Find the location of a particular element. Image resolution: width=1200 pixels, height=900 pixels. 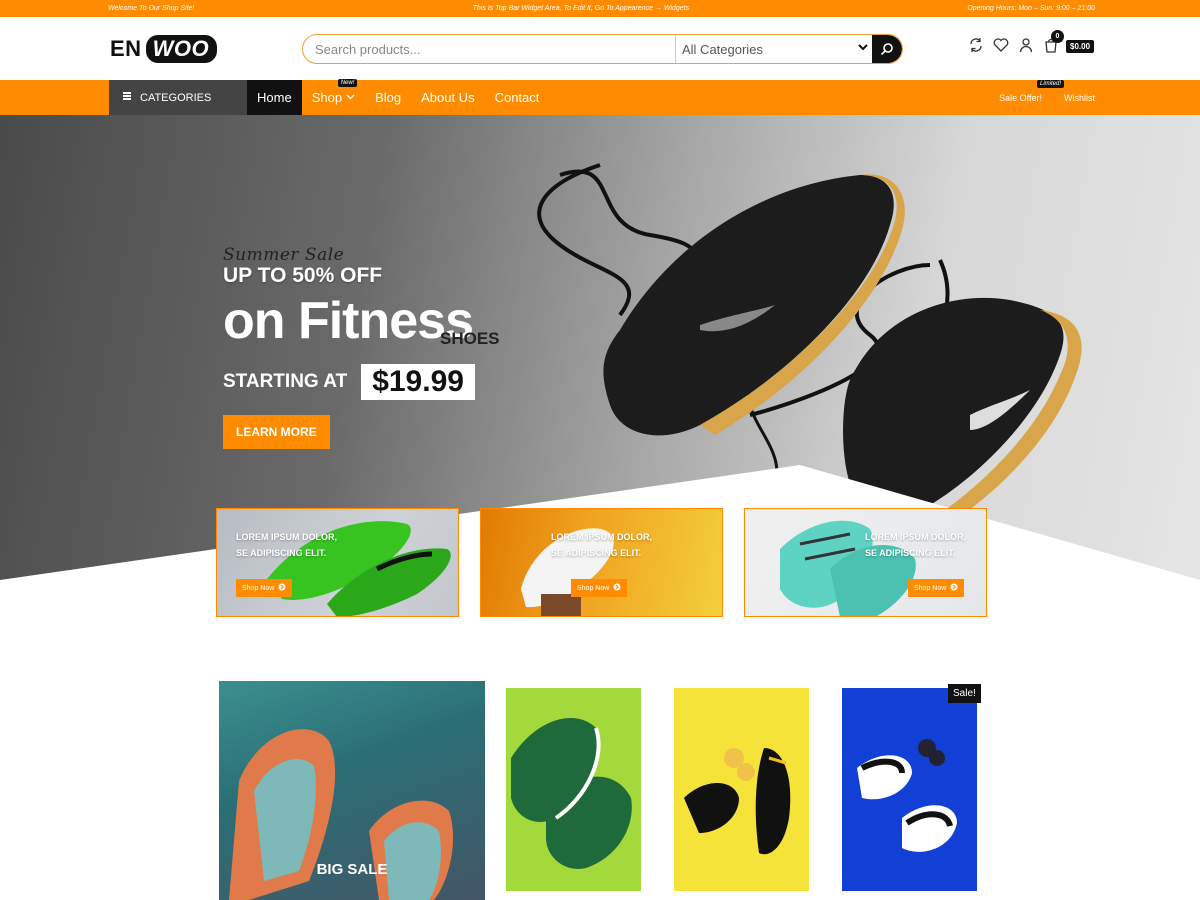

nav-item-contact: Contact is located at coordinates (517, 97).